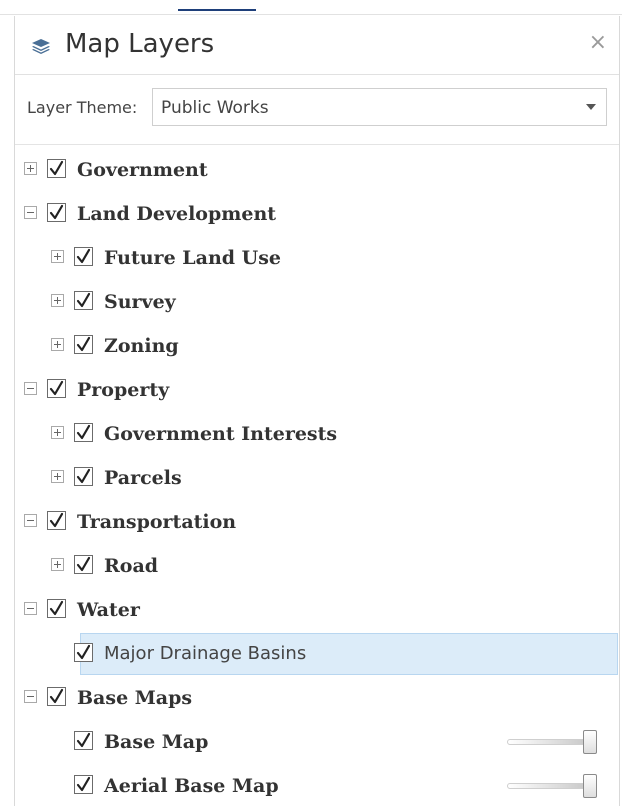 The width and height of the screenshot is (622, 807). What do you see at coordinates (140, 302) in the screenshot?
I see `layer-label: Survey` at bounding box center [140, 302].